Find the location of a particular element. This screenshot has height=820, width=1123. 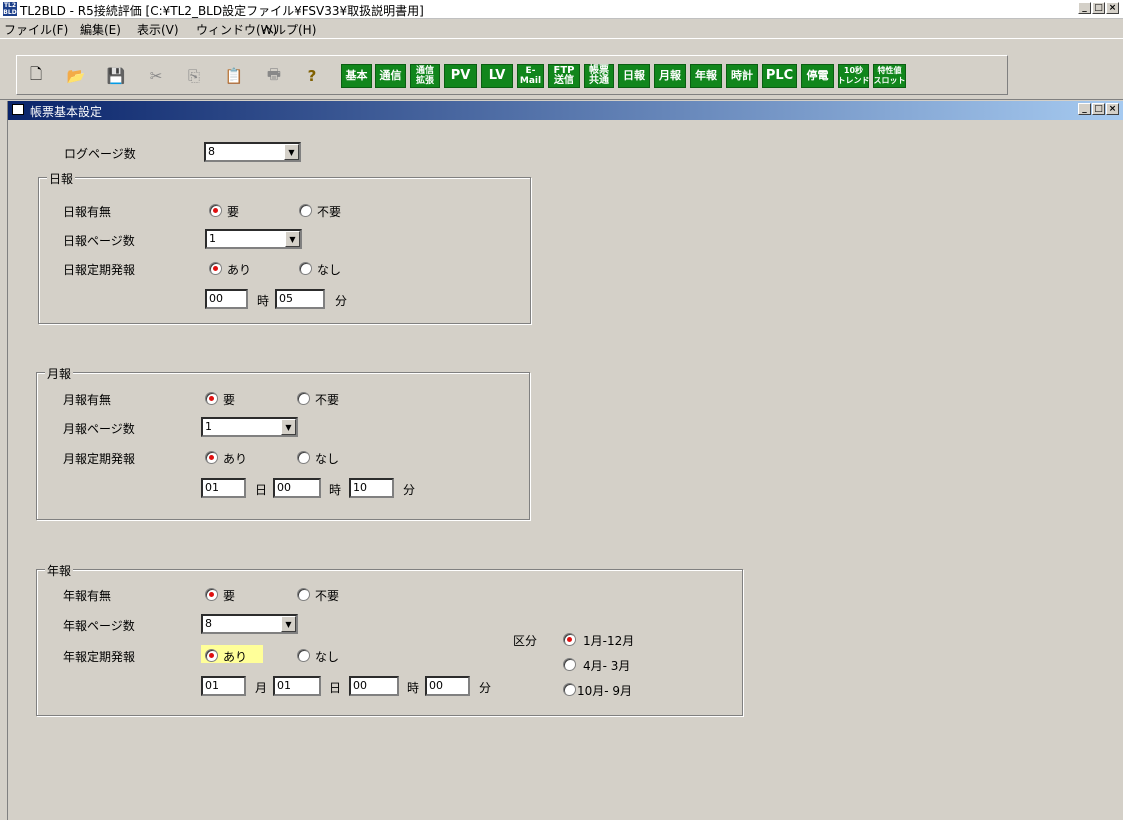

menu-help: ヘルプ(H) is located at coordinates (289, 29).